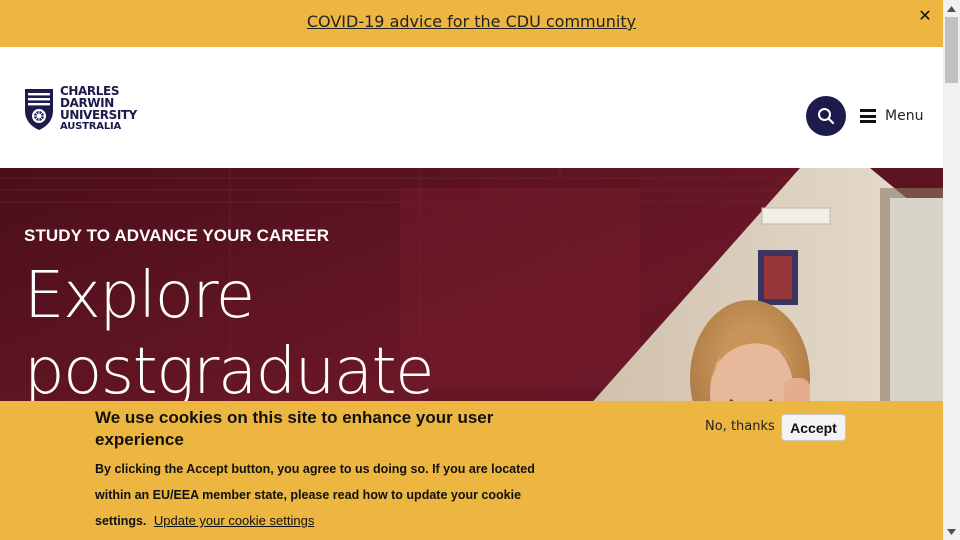  I want to click on search-icon, so click(826, 116).